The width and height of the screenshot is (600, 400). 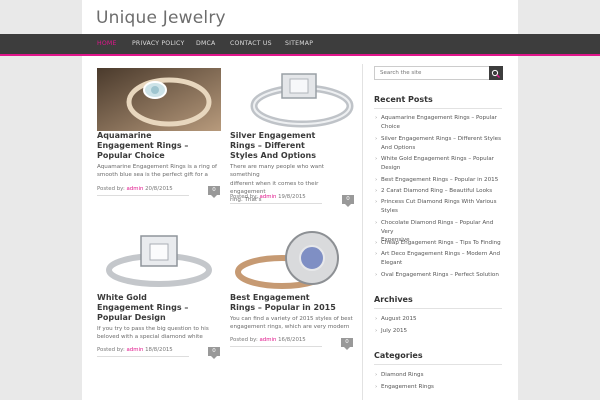 I want to click on post-meta: Posted by: admin 16/8/2015, so click(x=276, y=342).